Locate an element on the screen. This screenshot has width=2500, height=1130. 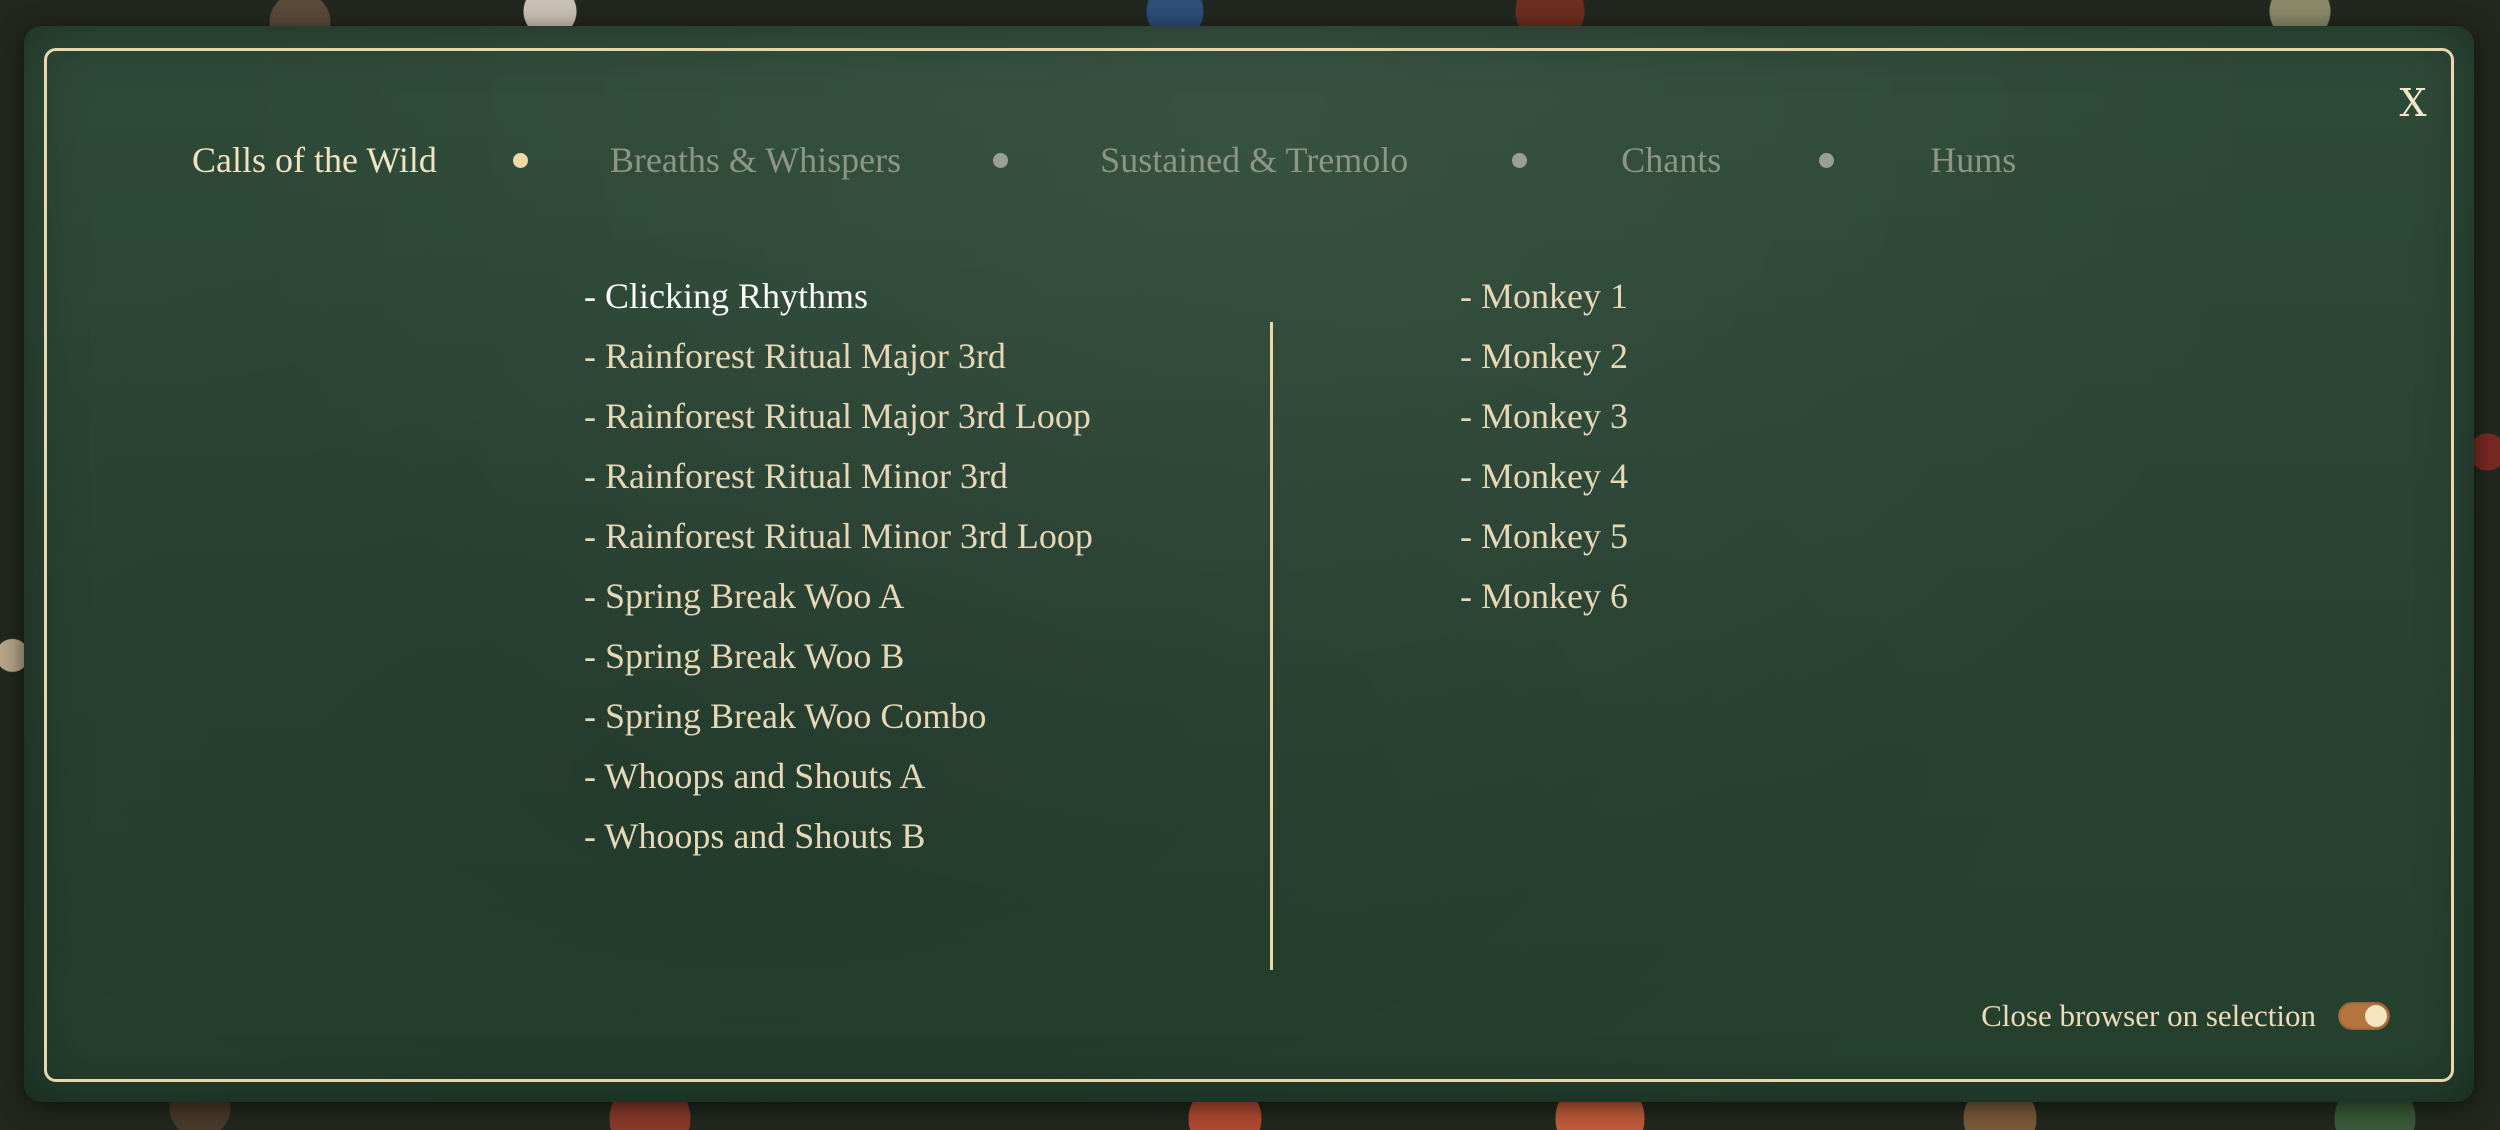
list-item: - Monkey 6 is located at coordinates (1760, 596).